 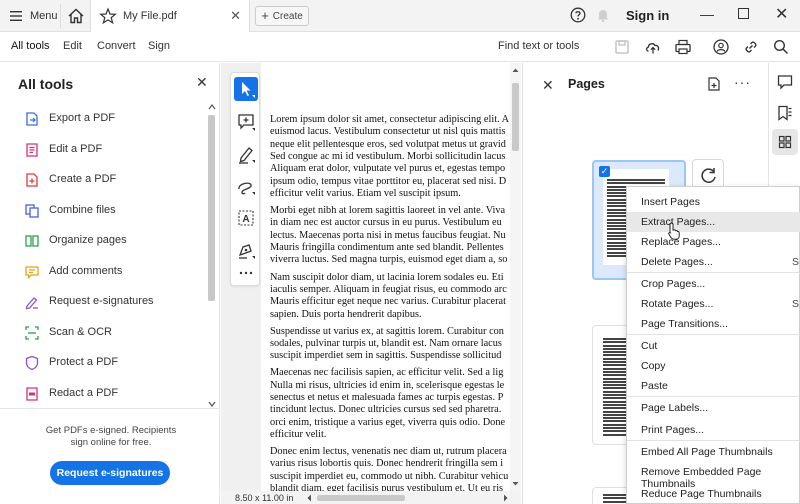 What do you see at coordinates (713, 272) in the screenshot?
I see `menu-separator` at bounding box center [713, 272].